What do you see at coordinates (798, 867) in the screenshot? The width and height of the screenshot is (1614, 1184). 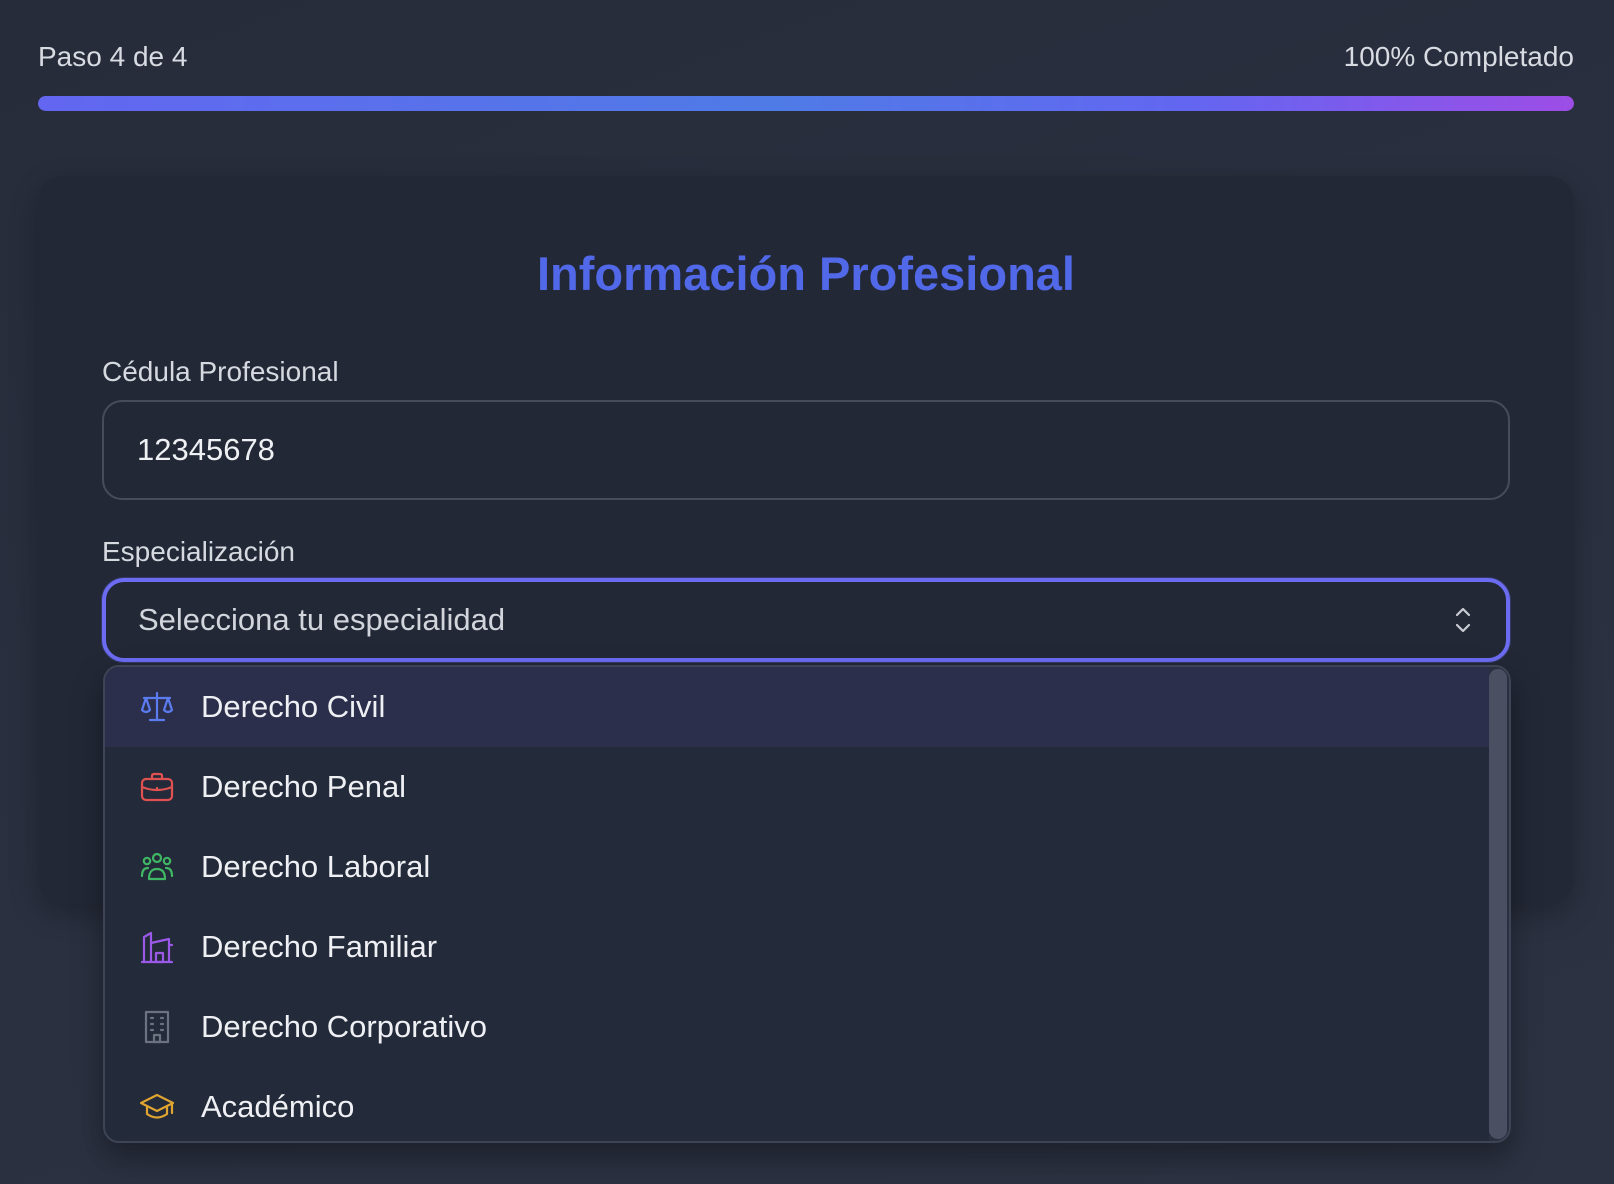 I see `option-derecho-laboral: Derecho Laboral` at bounding box center [798, 867].